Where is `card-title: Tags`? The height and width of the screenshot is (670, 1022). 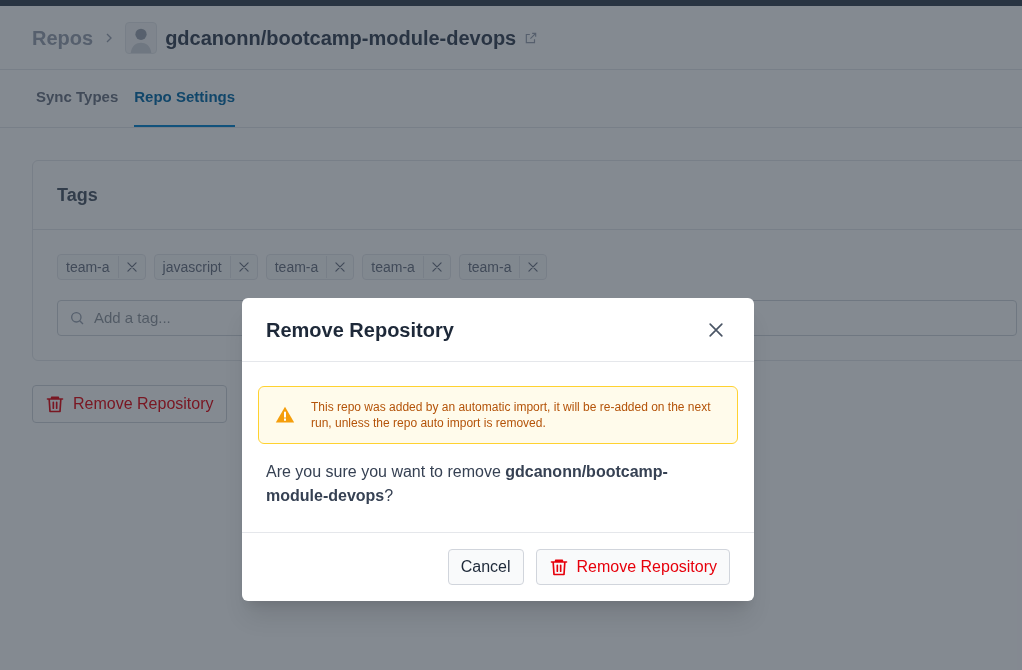 card-title: Tags is located at coordinates (77, 194).